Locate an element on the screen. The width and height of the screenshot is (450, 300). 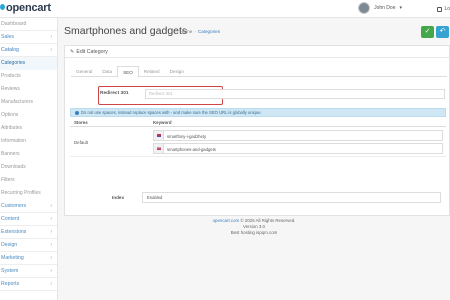
back-button: ↶ is located at coordinates (442, 32).